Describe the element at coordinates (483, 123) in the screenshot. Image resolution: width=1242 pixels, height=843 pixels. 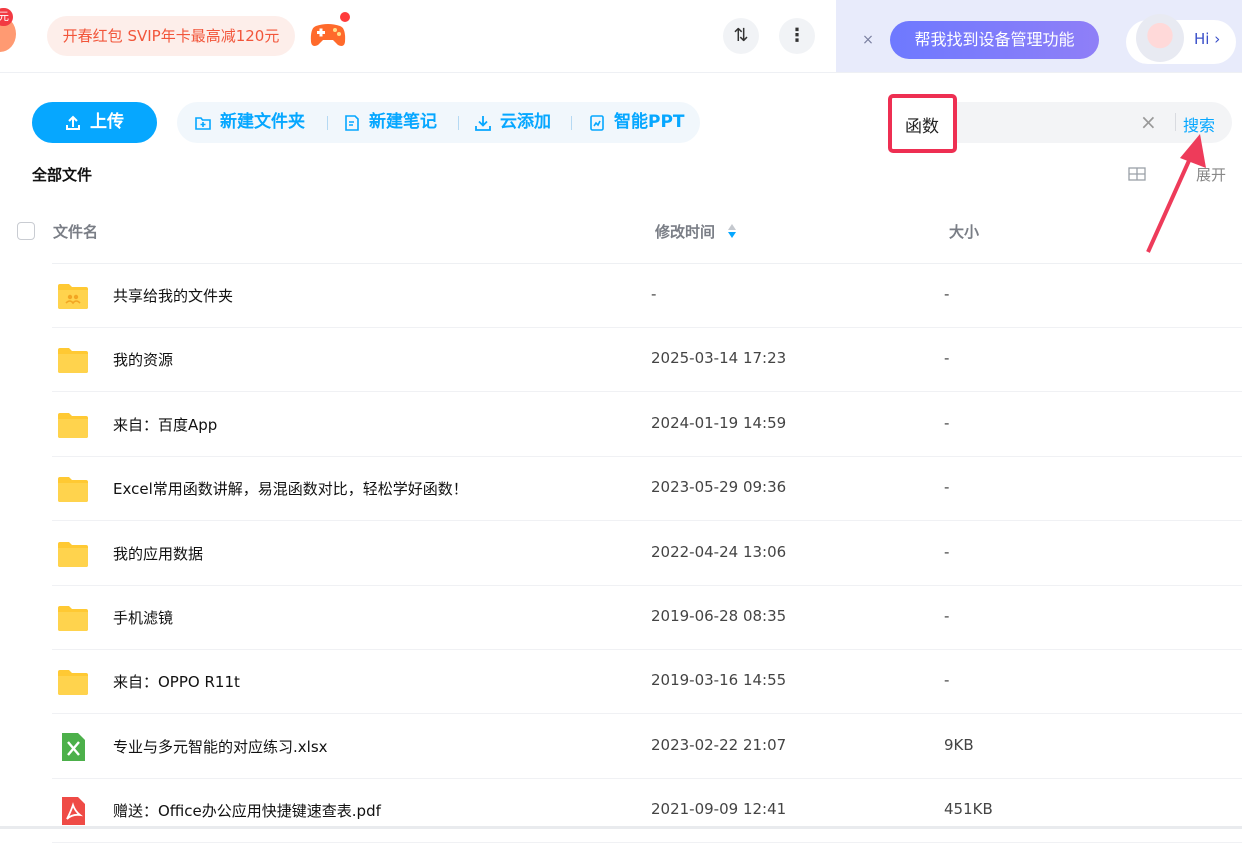
I see `download-icon` at that location.